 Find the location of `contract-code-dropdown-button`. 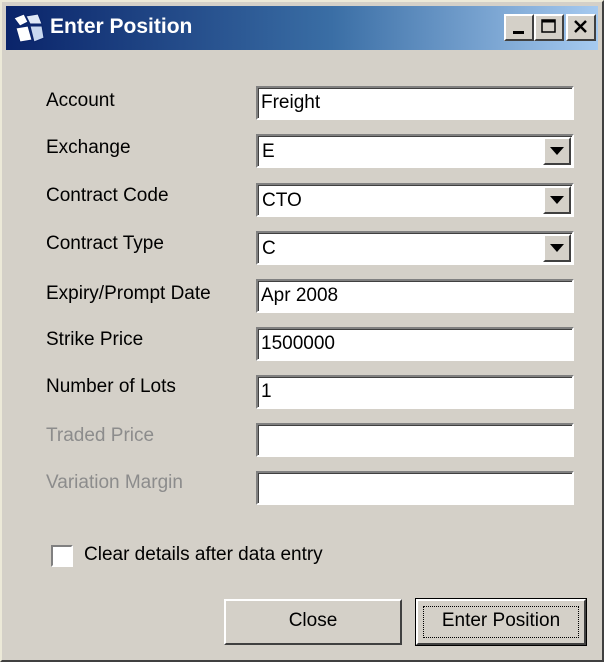

contract-code-dropdown-button is located at coordinates (557, 200).